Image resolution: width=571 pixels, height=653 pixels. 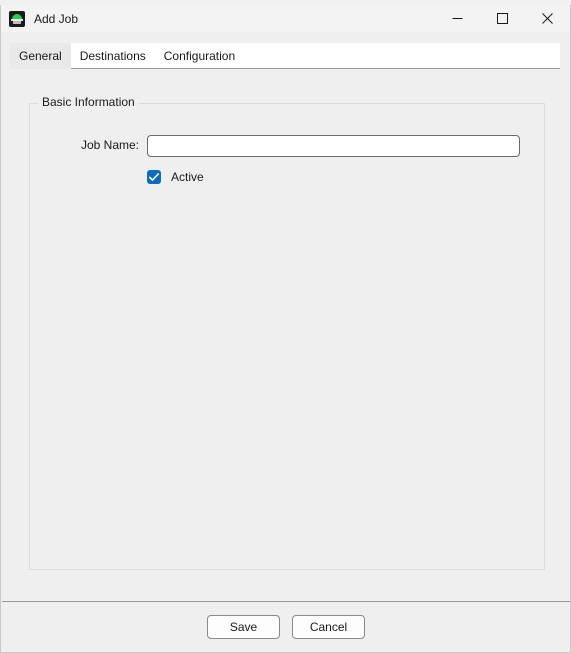 What do you see at coordinates (243, 627) in the screenshot?
I see `save-button: Save` at bounding box center [243, 627].